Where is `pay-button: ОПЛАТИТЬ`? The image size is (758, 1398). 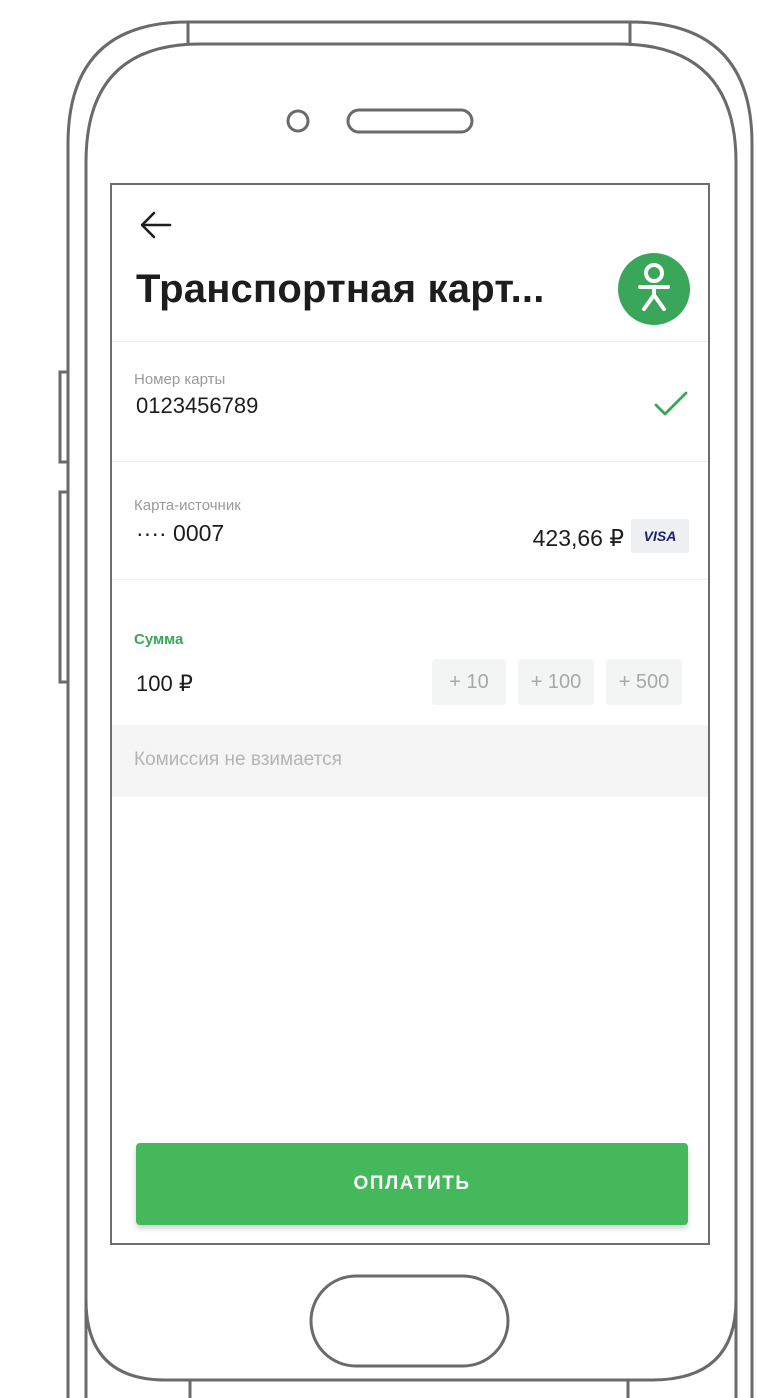
pay-button: ОПЛАТИТЬ is located at coordinates (412, 1184).